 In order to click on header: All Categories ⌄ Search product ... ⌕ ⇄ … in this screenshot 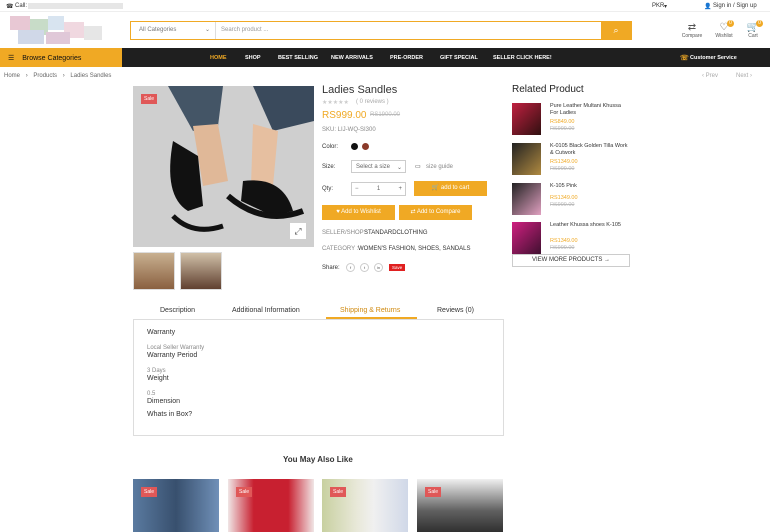, I will do `click(385, 30)`.